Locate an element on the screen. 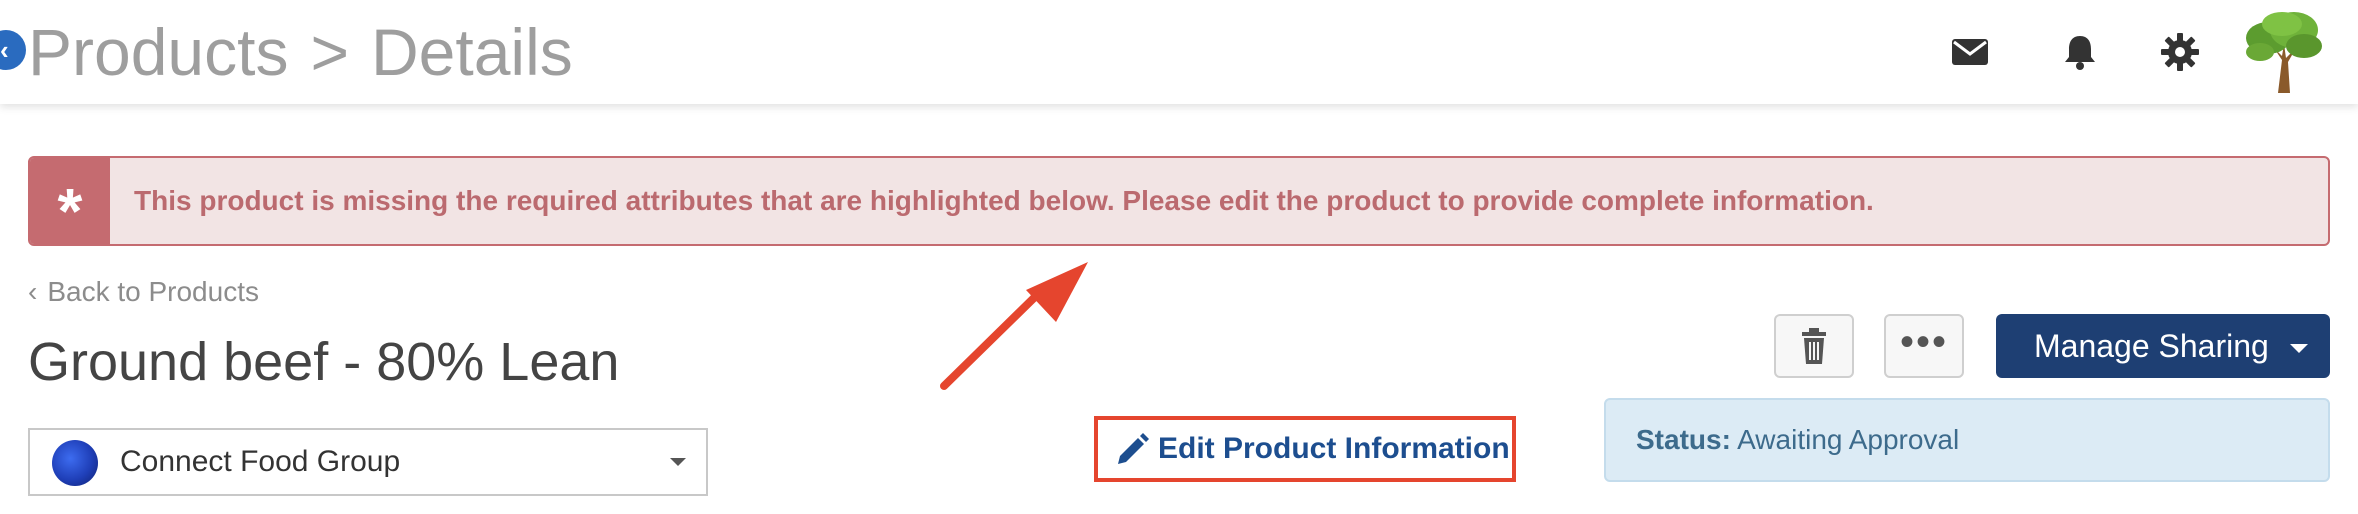  trash-icon is located at coordinates (1814, 346).